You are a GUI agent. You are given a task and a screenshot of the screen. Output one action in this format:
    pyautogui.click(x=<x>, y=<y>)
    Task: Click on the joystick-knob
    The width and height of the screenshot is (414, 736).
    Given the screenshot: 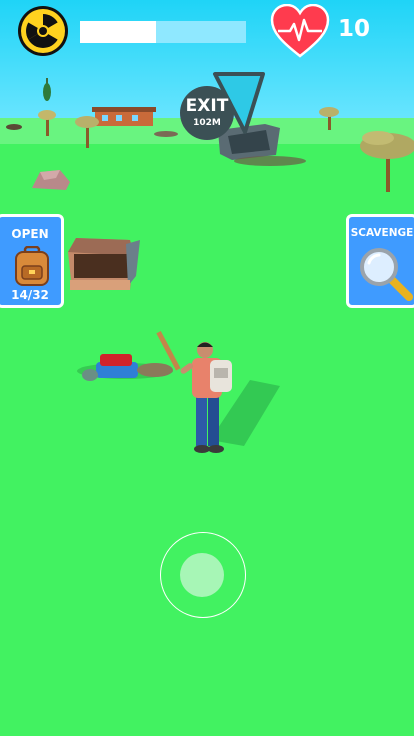 What is the action you would take?
    pyautogui.click(x=202, y=575)
    